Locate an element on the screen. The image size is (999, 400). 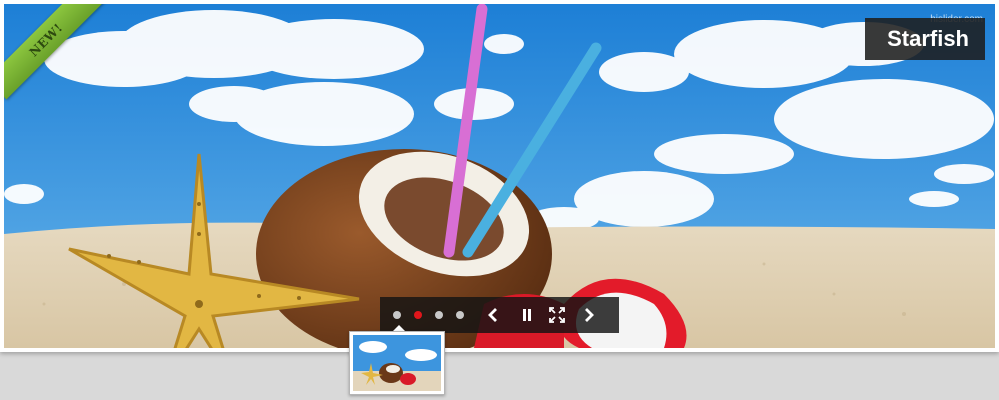
thumbnail-image is located at coordinates (397, 363).